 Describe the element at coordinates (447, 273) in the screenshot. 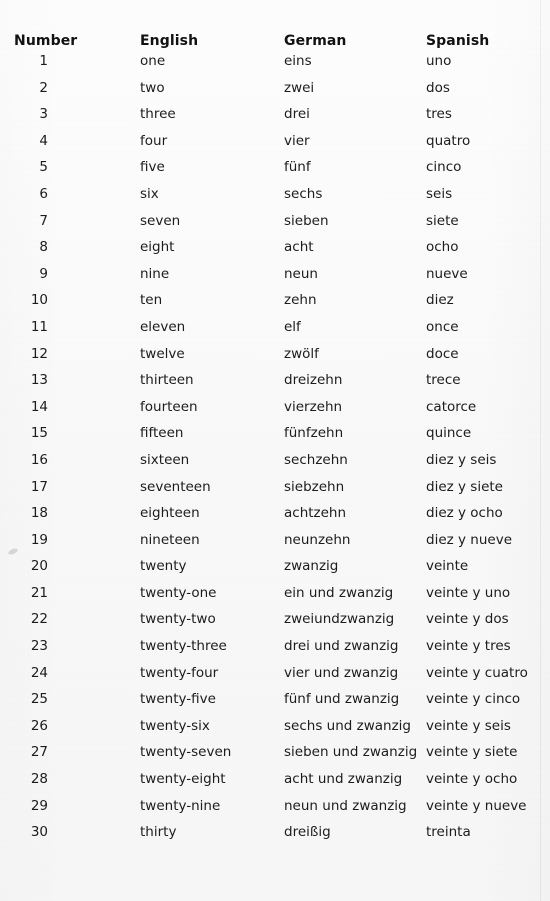

I see `cell-spanish: nueve` at that location.